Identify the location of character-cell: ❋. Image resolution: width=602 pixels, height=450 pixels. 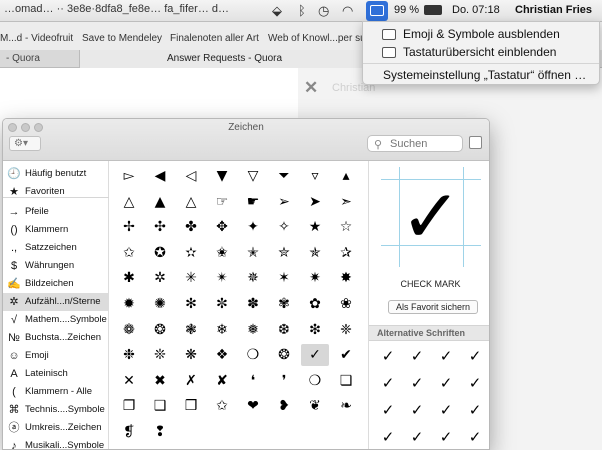
(191, 355).